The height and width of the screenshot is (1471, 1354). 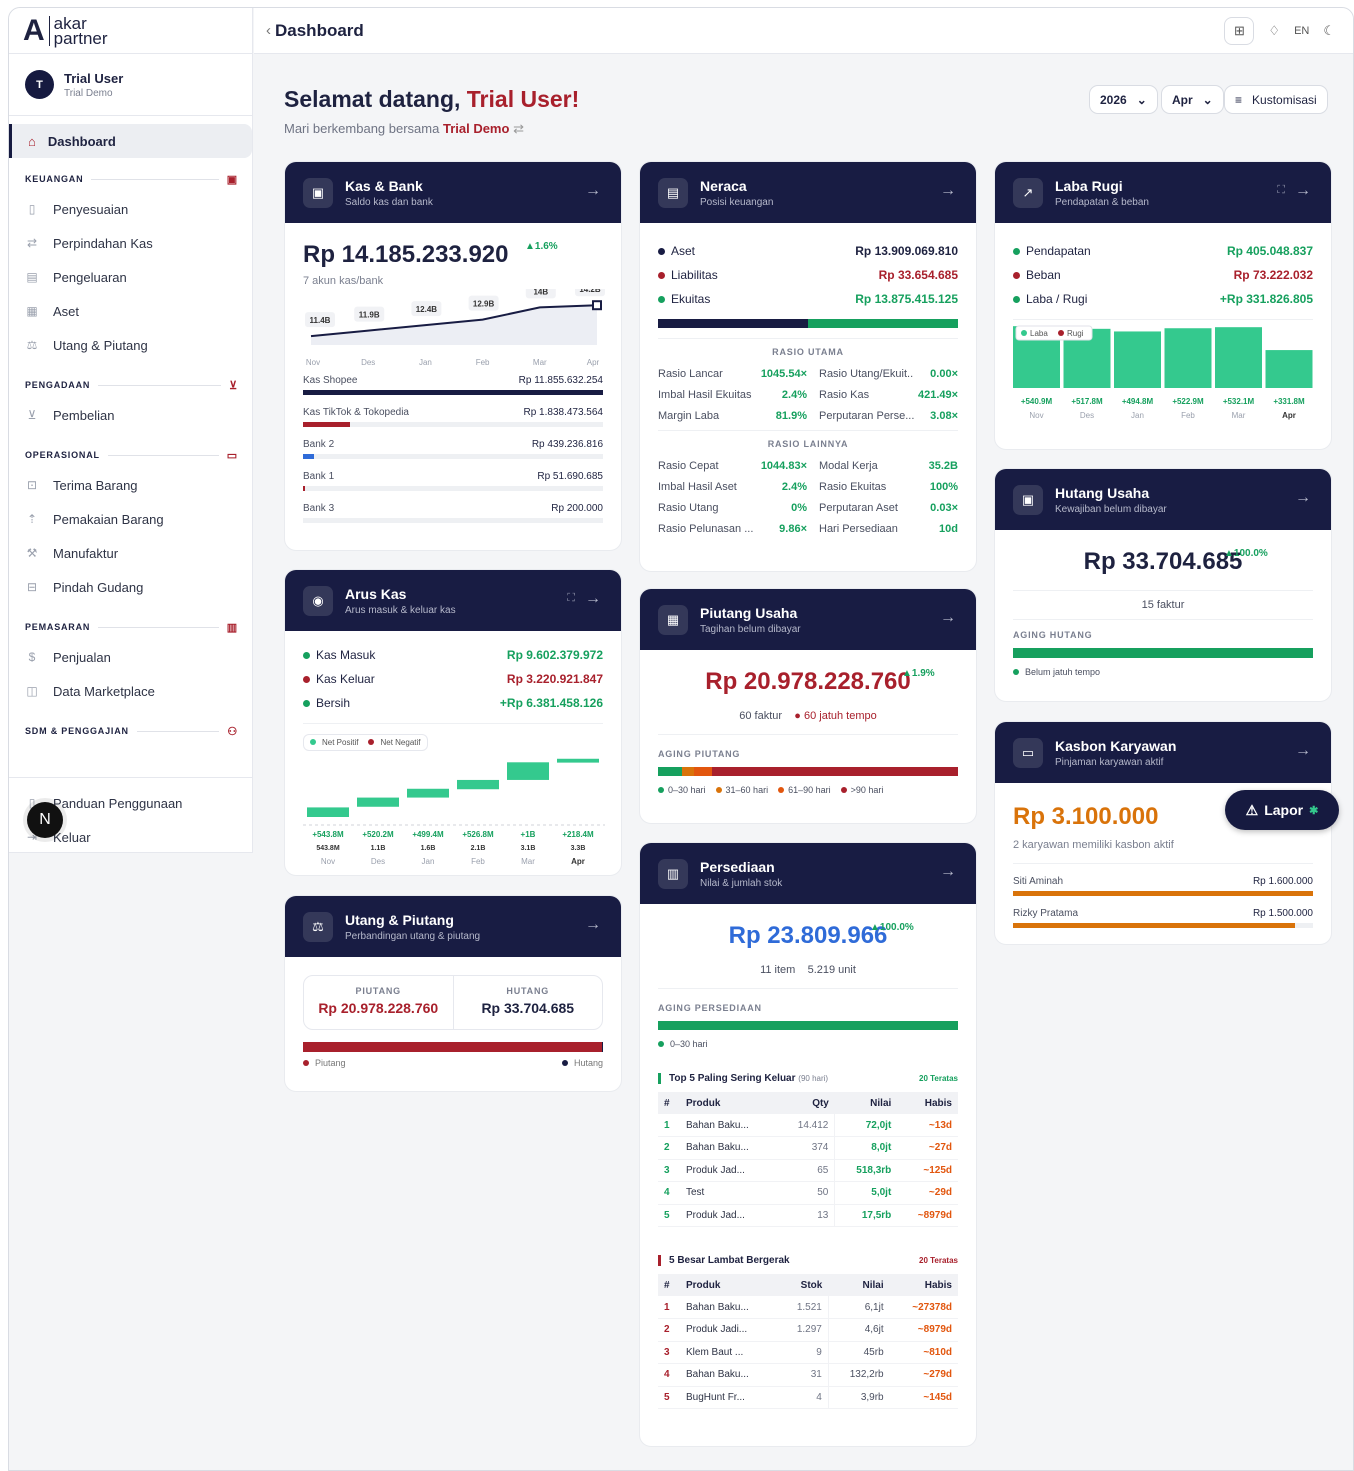 What do you see at coordinates (1239, 31) in the screenshot?
I see `apps-grid-icon: ⊞` at bounding box center [1239, 31].